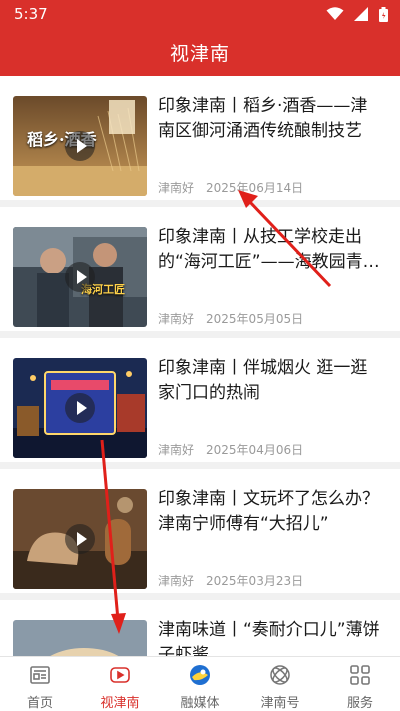 The width and height of the screenshot is (400, 711). Describe the element at coordinates (360, 675) in the screenshot. I see `grid-icon` at that location.